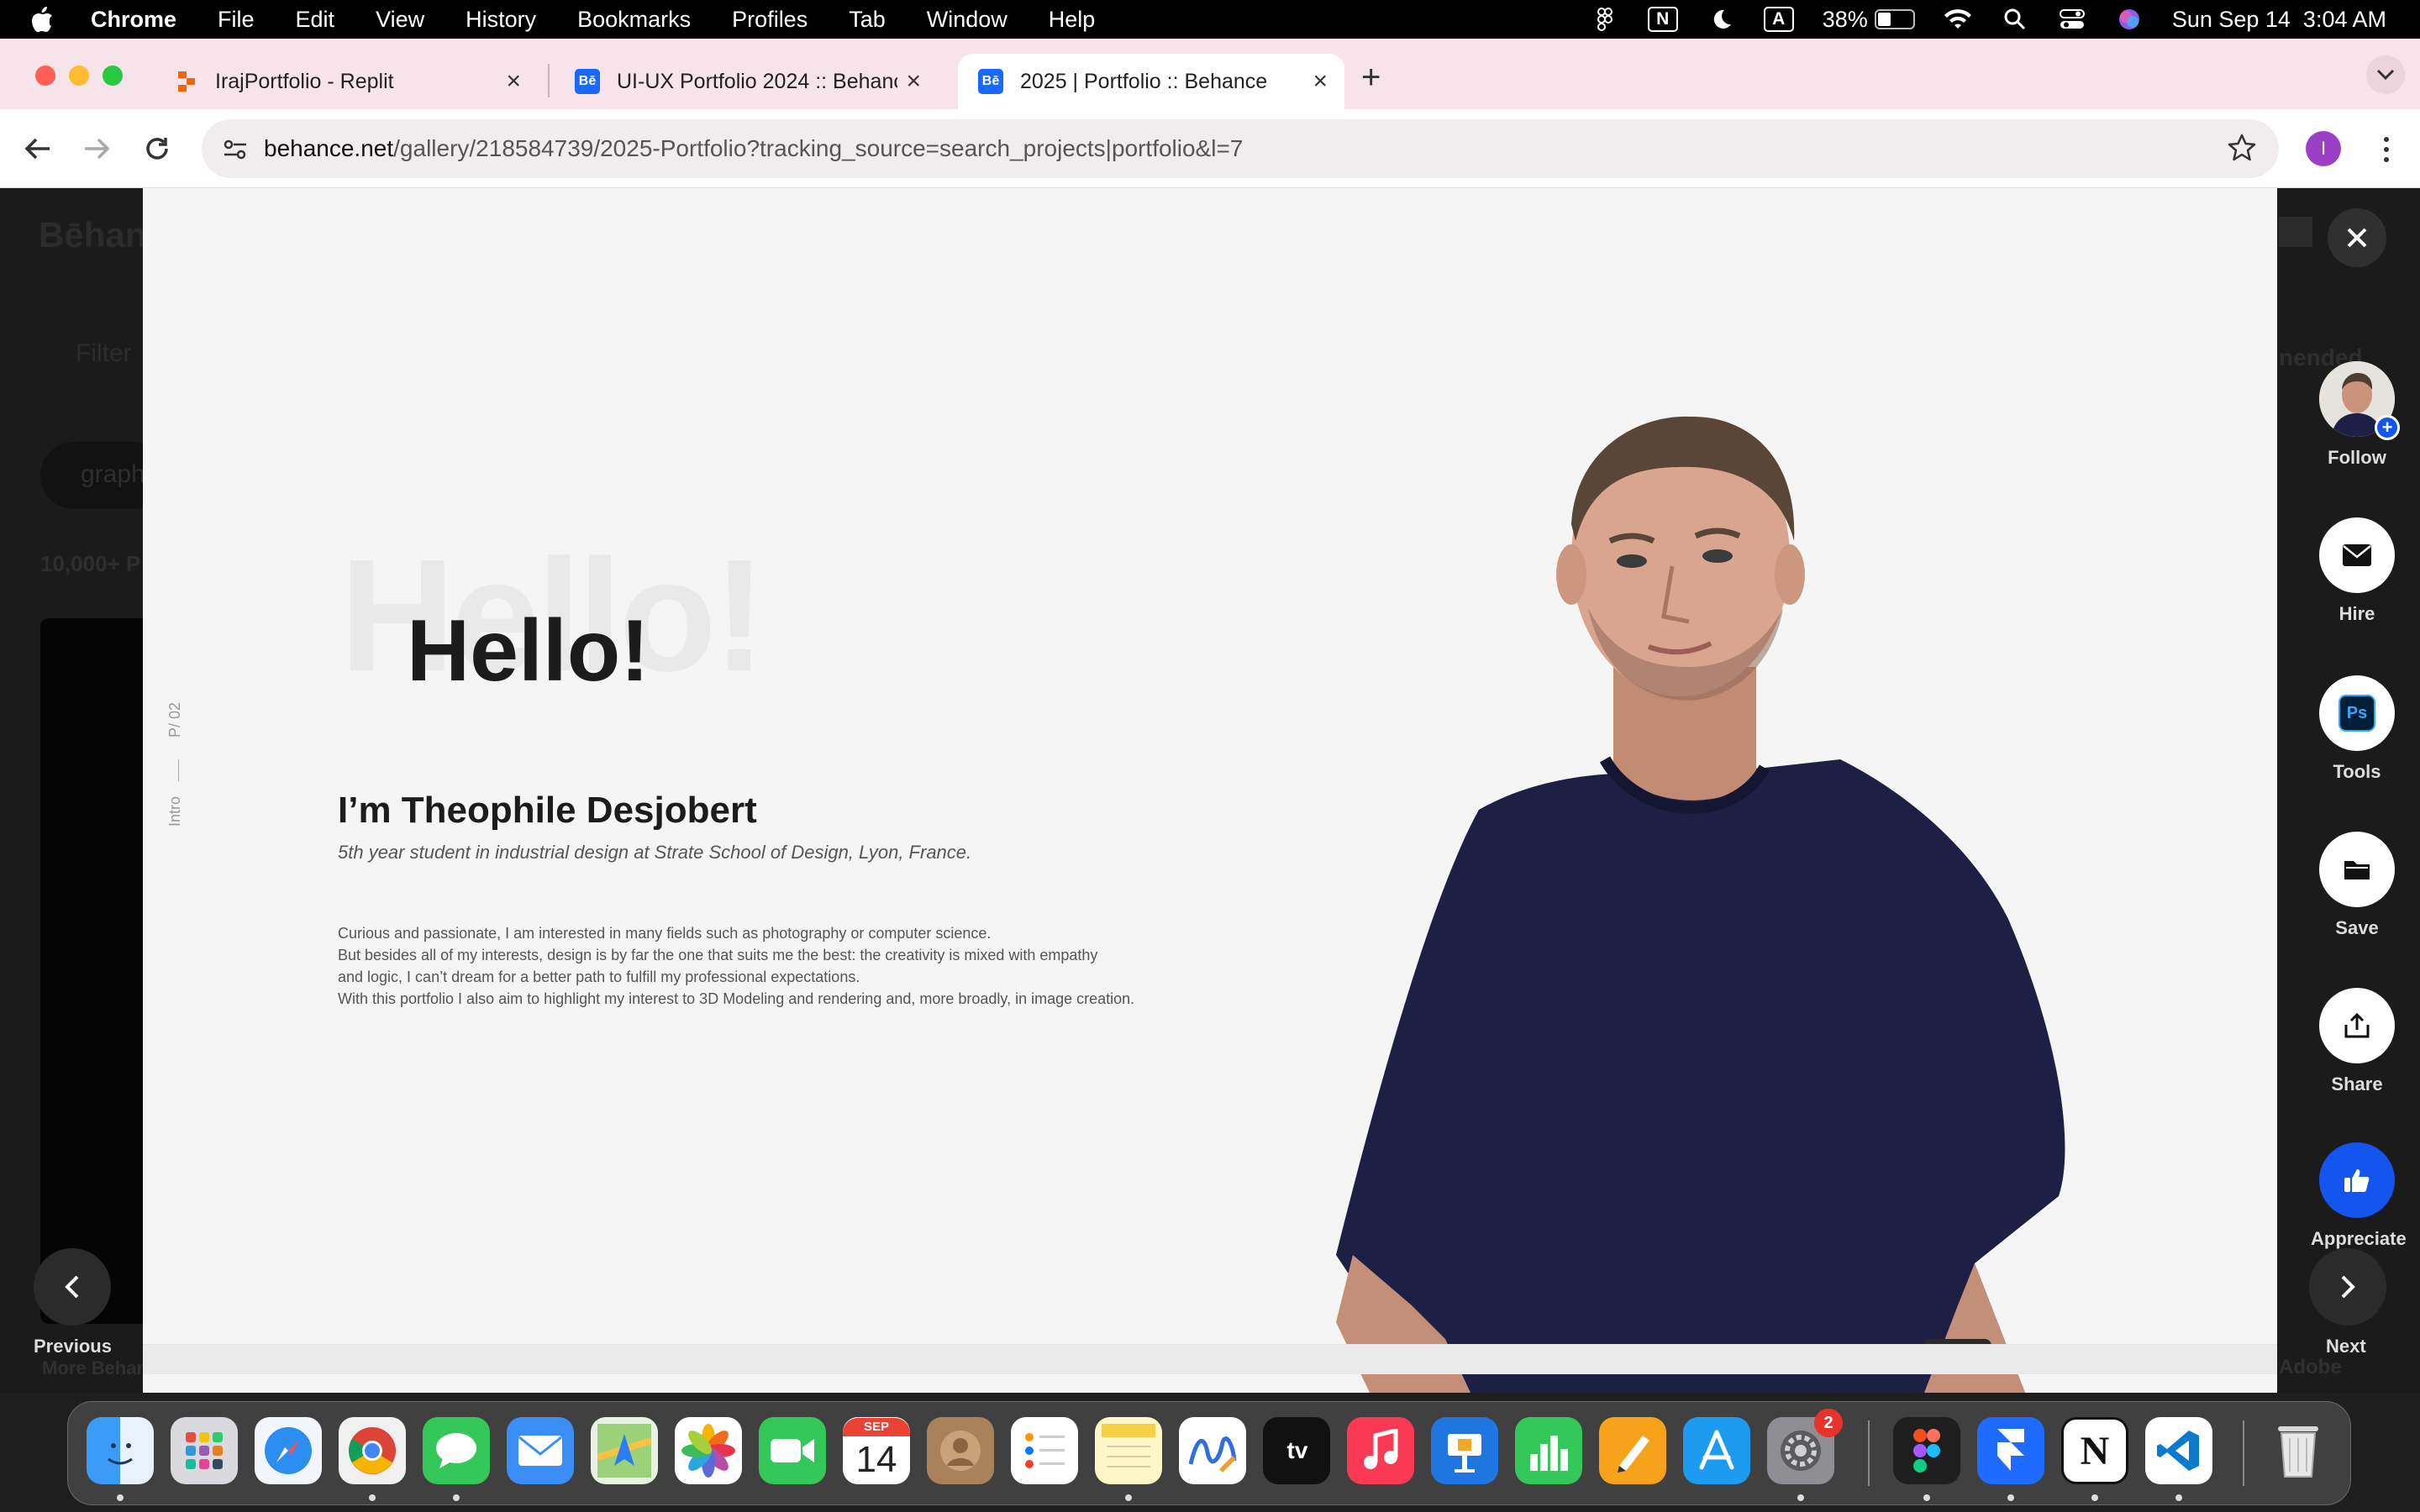 Image resolution: width=2420 pixels, height=1512 pixels. What do you see at coordinates (967, 20) in the screenshot?
I see `menu-window: Window` at bounding box center [967, 20].